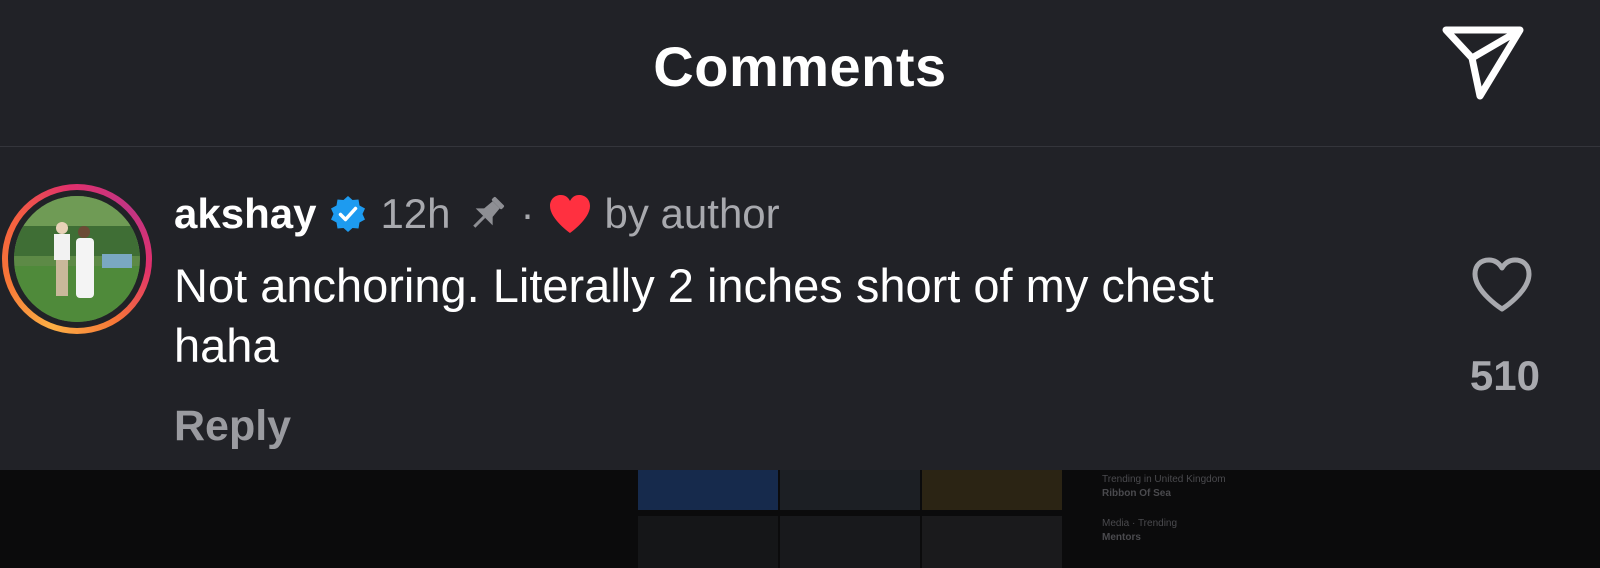  I want to click on background-trend-title: Mentors, so click(1121, 537).